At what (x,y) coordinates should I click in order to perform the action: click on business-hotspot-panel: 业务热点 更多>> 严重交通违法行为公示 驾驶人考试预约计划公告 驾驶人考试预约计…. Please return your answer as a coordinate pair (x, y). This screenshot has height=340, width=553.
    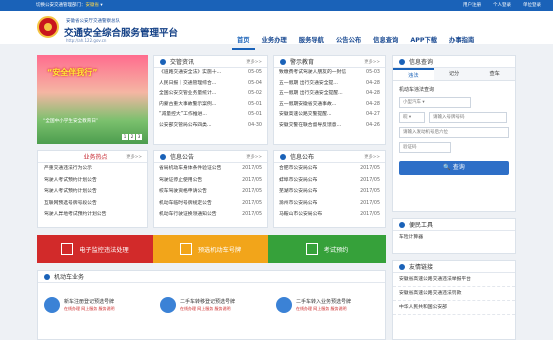
    Looking at the image, I should click on (92, 189).